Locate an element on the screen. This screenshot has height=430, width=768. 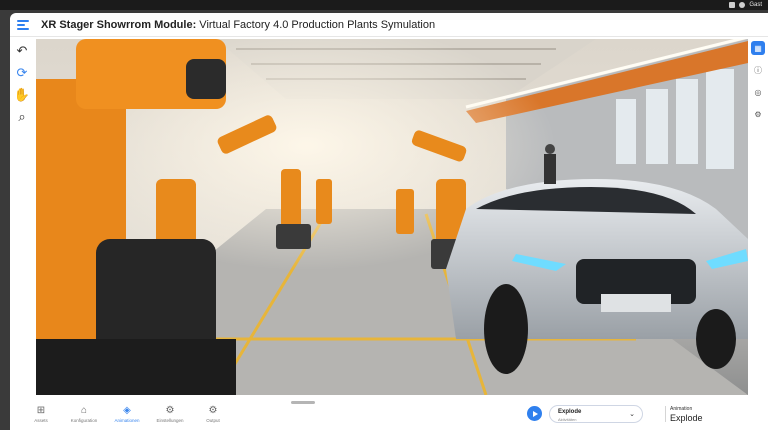
search-icon: ⌕ is located at coordinates (22, 117).